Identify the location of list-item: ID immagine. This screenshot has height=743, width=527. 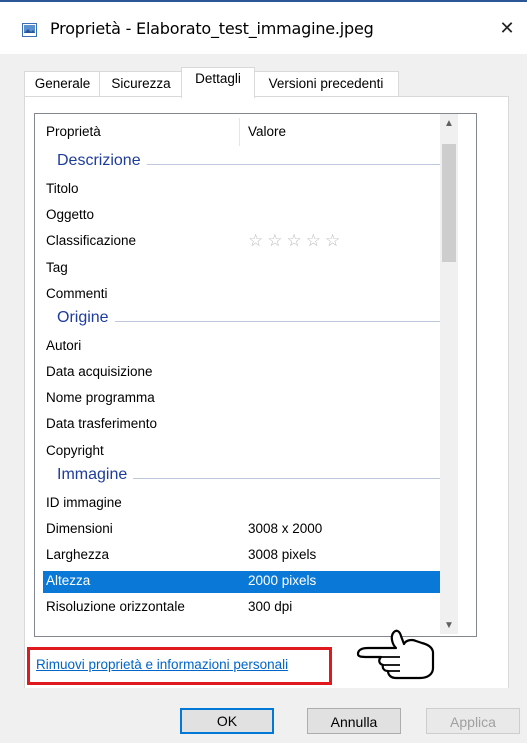
(255, 503).